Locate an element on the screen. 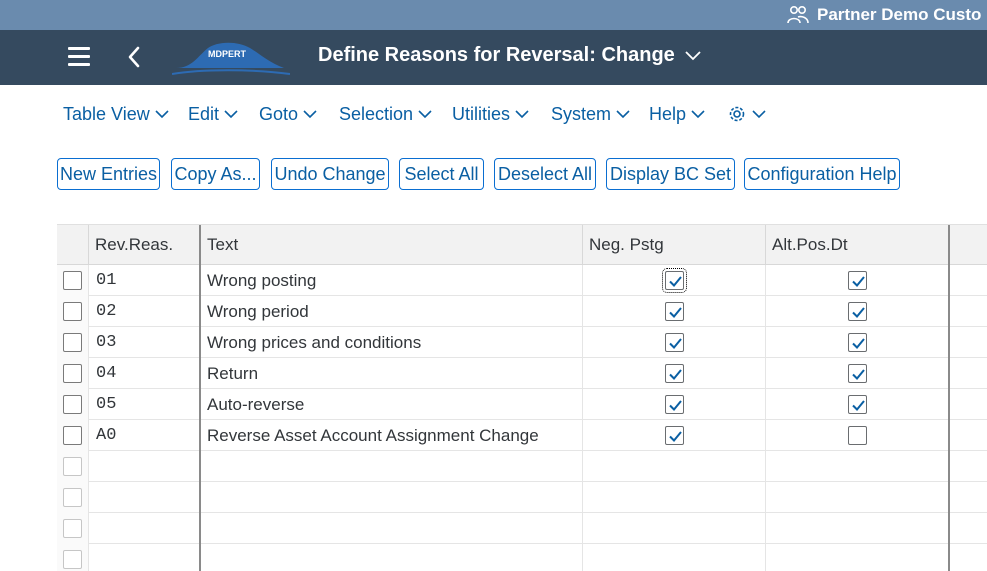 This screenshot has height=571, width=987. menu-label: System is located at coordinates (581, 114).